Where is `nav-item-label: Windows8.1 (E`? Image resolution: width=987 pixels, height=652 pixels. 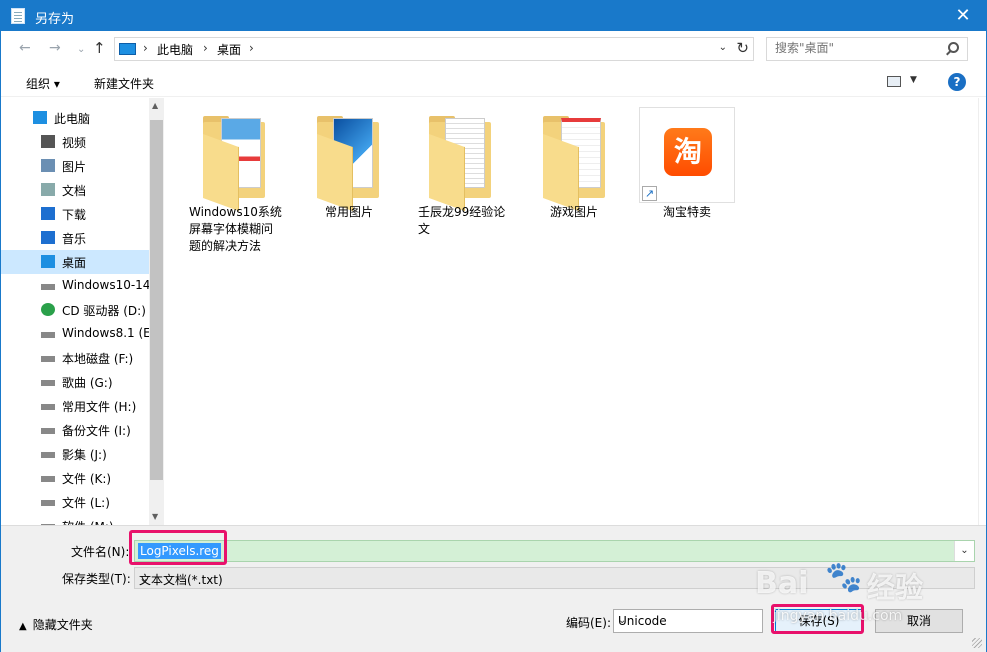 nav-item-label: Windows8.1 (E is located at coordinates (105, 333).